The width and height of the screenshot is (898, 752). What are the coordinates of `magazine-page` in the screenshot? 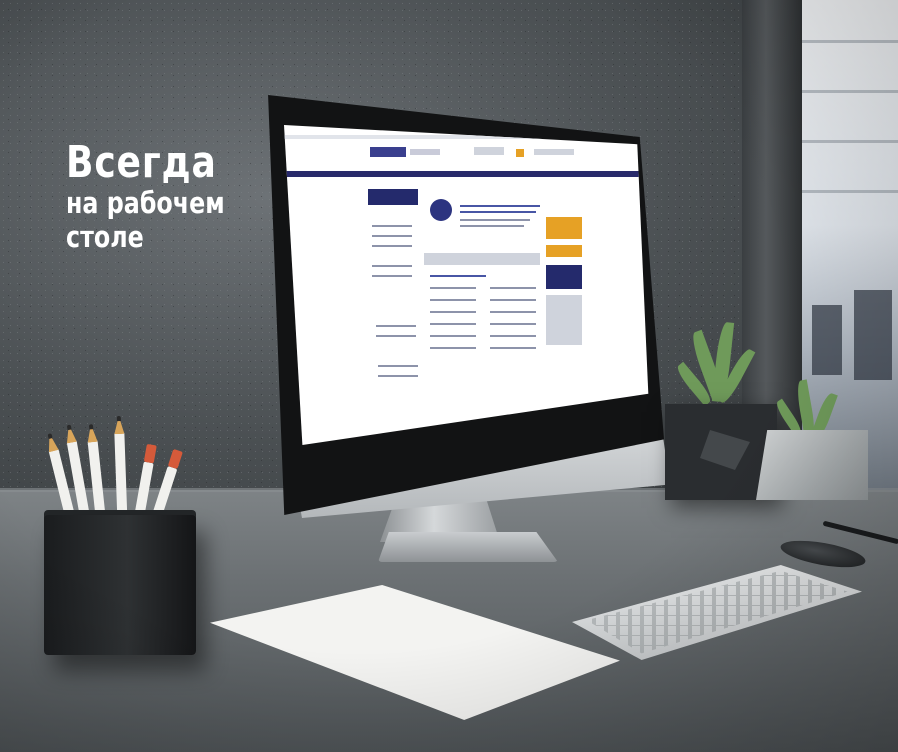 It's located at (415, 652).